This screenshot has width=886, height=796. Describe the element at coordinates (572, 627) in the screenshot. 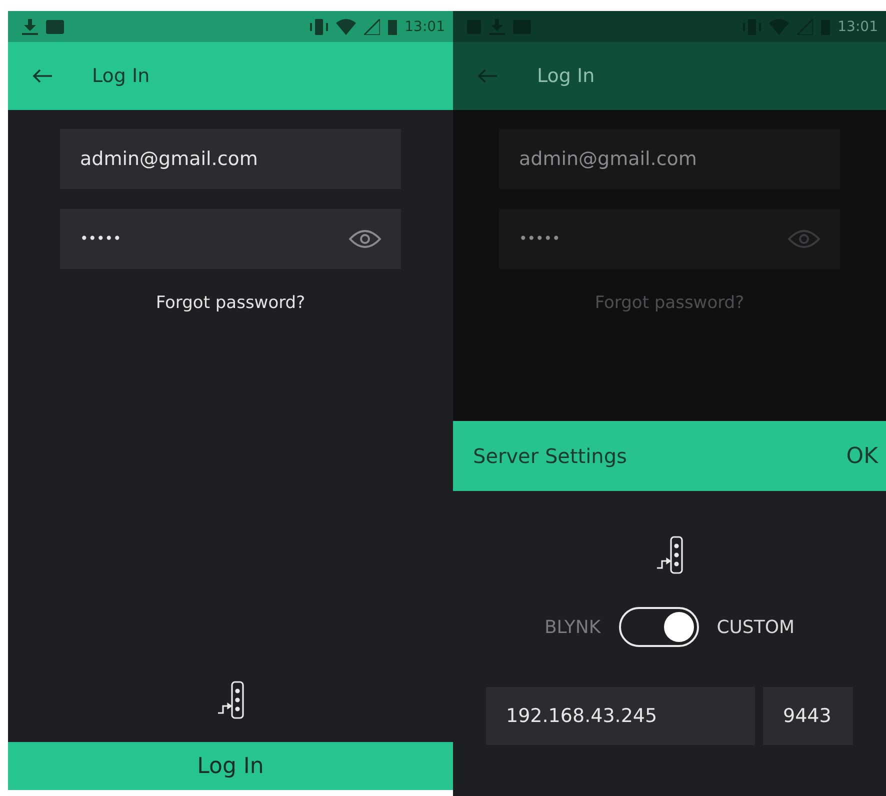

I see `toggle-label: BLYNK` at that location.